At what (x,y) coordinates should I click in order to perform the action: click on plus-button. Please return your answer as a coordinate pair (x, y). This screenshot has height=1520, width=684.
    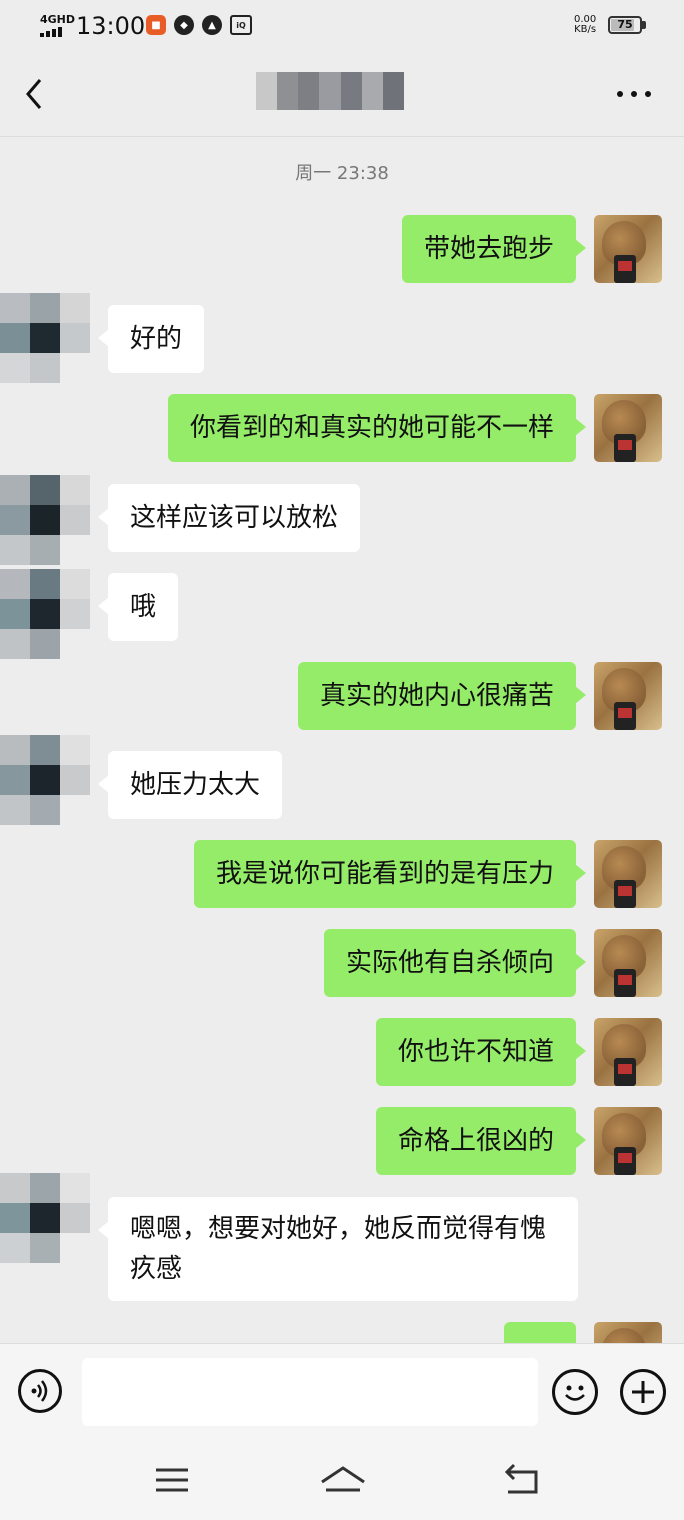
    Looking at the image, I should click on (643, 1392).